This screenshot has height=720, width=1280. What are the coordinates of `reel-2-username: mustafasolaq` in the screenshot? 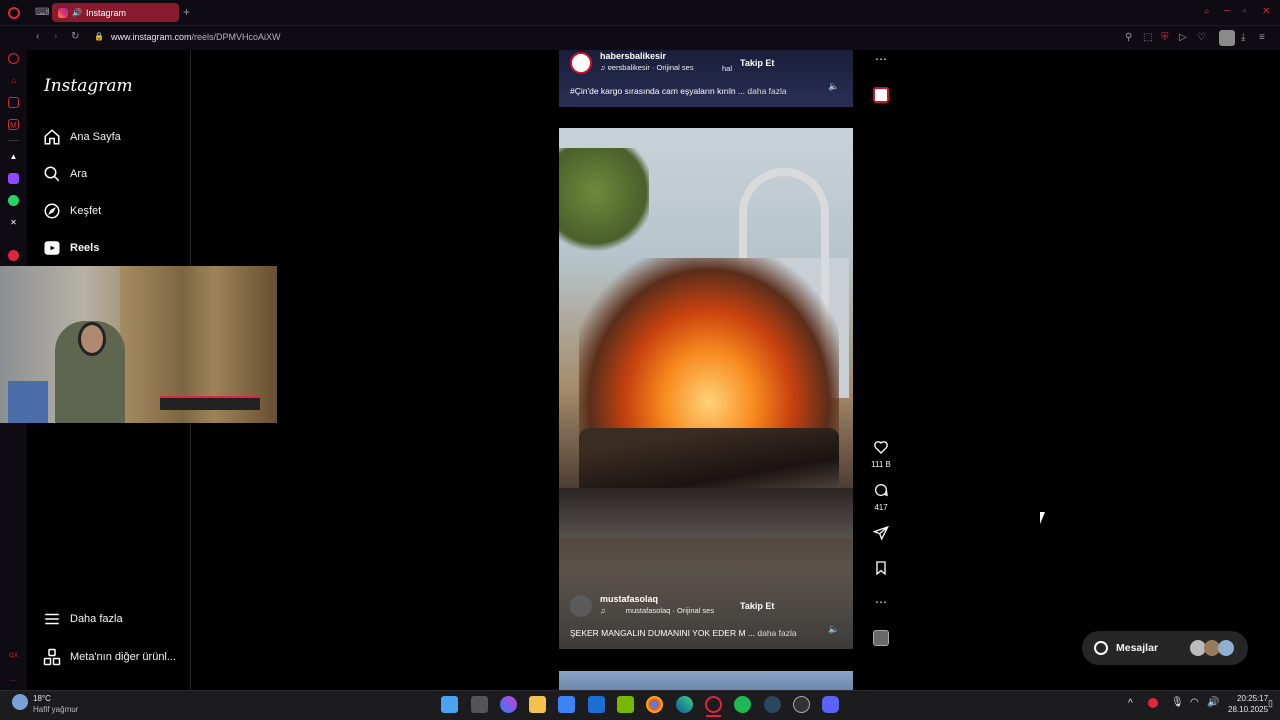 It's located at (629, 599).